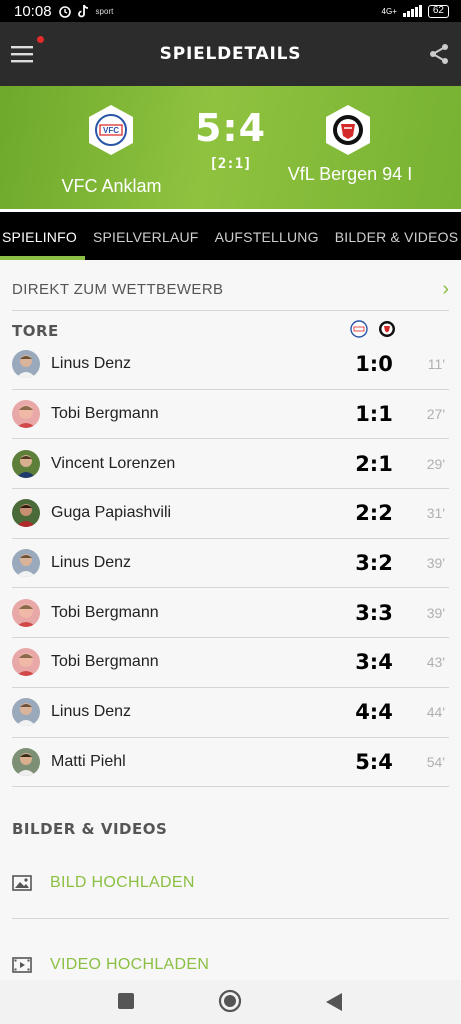  What do you see at coordinates (33, 11) in the screenshot?
I see `status-time: 10:08` at bounding box center [33, 11].